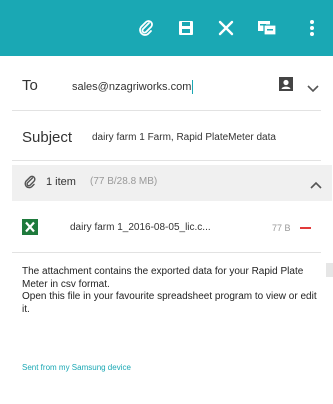  I want to click on save-draft-icon, so click(186, 28).